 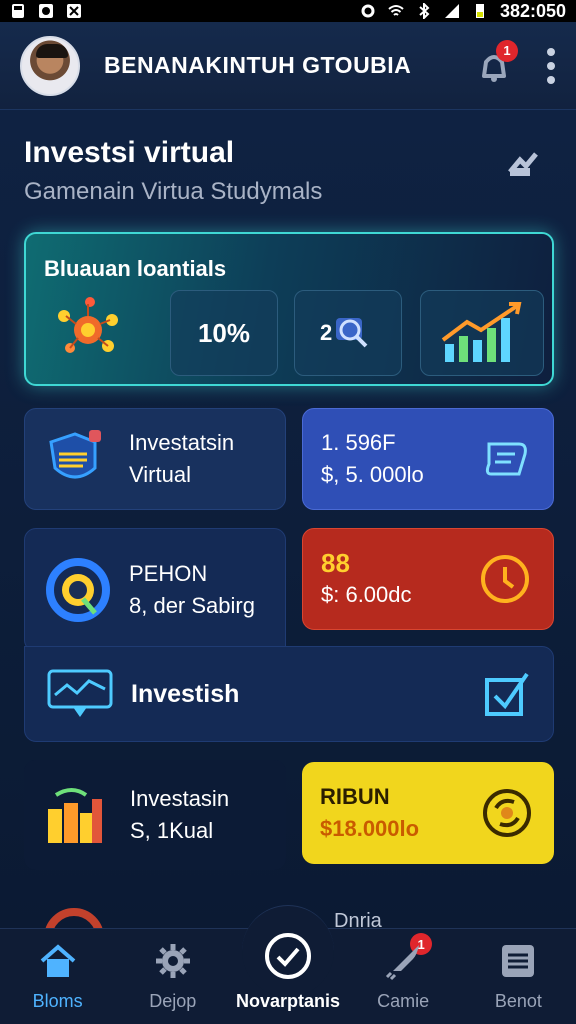 What do you see at coordinates (80, 693) in the screenshot?
I see `monitor-chart-icon` at bounding box center [80, 693].